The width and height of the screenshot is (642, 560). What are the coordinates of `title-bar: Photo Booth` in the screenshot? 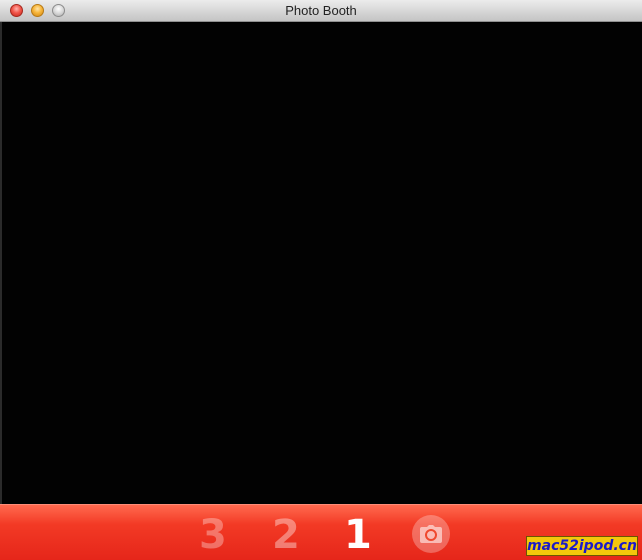 It's located at (321, 11).